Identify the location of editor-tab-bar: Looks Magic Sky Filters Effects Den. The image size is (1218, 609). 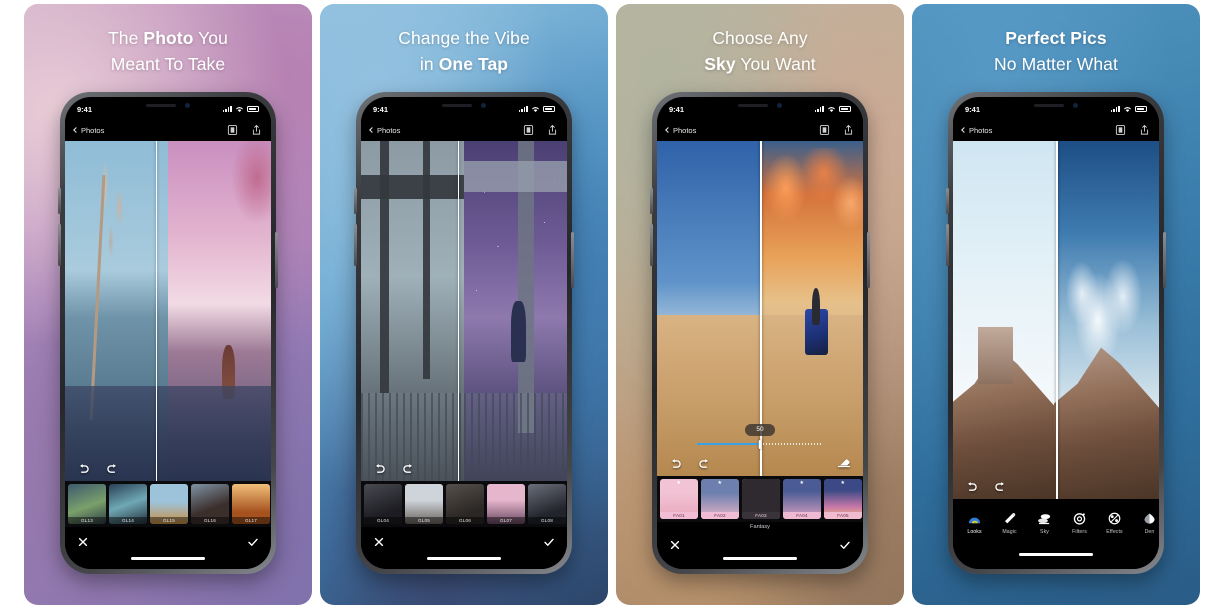
(1056, 523).